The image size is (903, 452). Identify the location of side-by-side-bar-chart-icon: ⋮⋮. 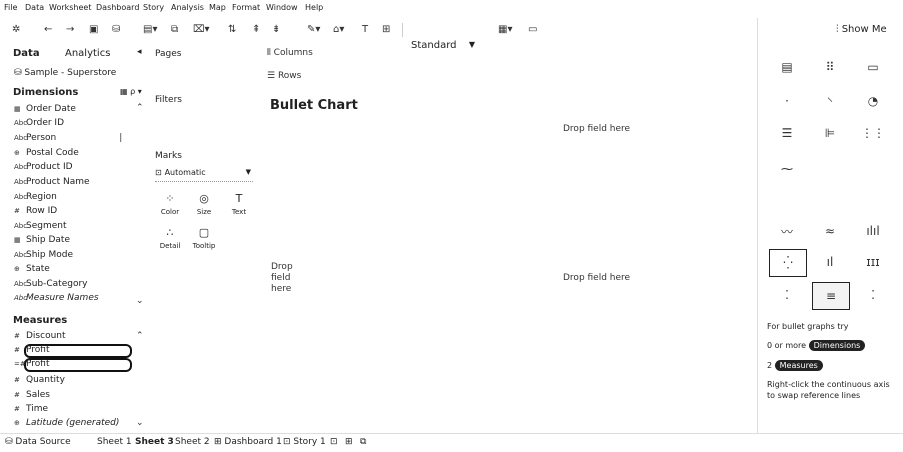
(873, 133).